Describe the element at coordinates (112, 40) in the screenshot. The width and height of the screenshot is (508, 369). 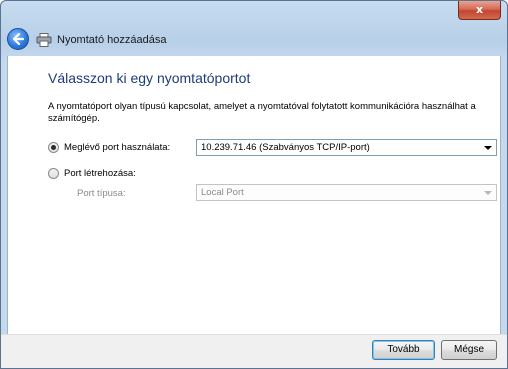
I see `window-title: Nyomtató hozzáadása` at that location.